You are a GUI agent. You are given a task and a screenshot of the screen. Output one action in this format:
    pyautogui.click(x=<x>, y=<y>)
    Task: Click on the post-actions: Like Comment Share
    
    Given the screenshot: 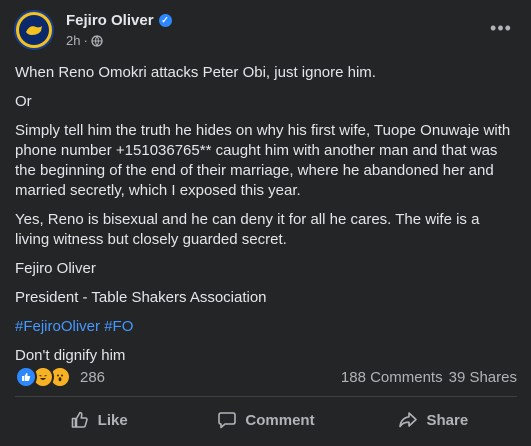 What is the action you would take?
    pyautogui.click(x=266, y=420)
    